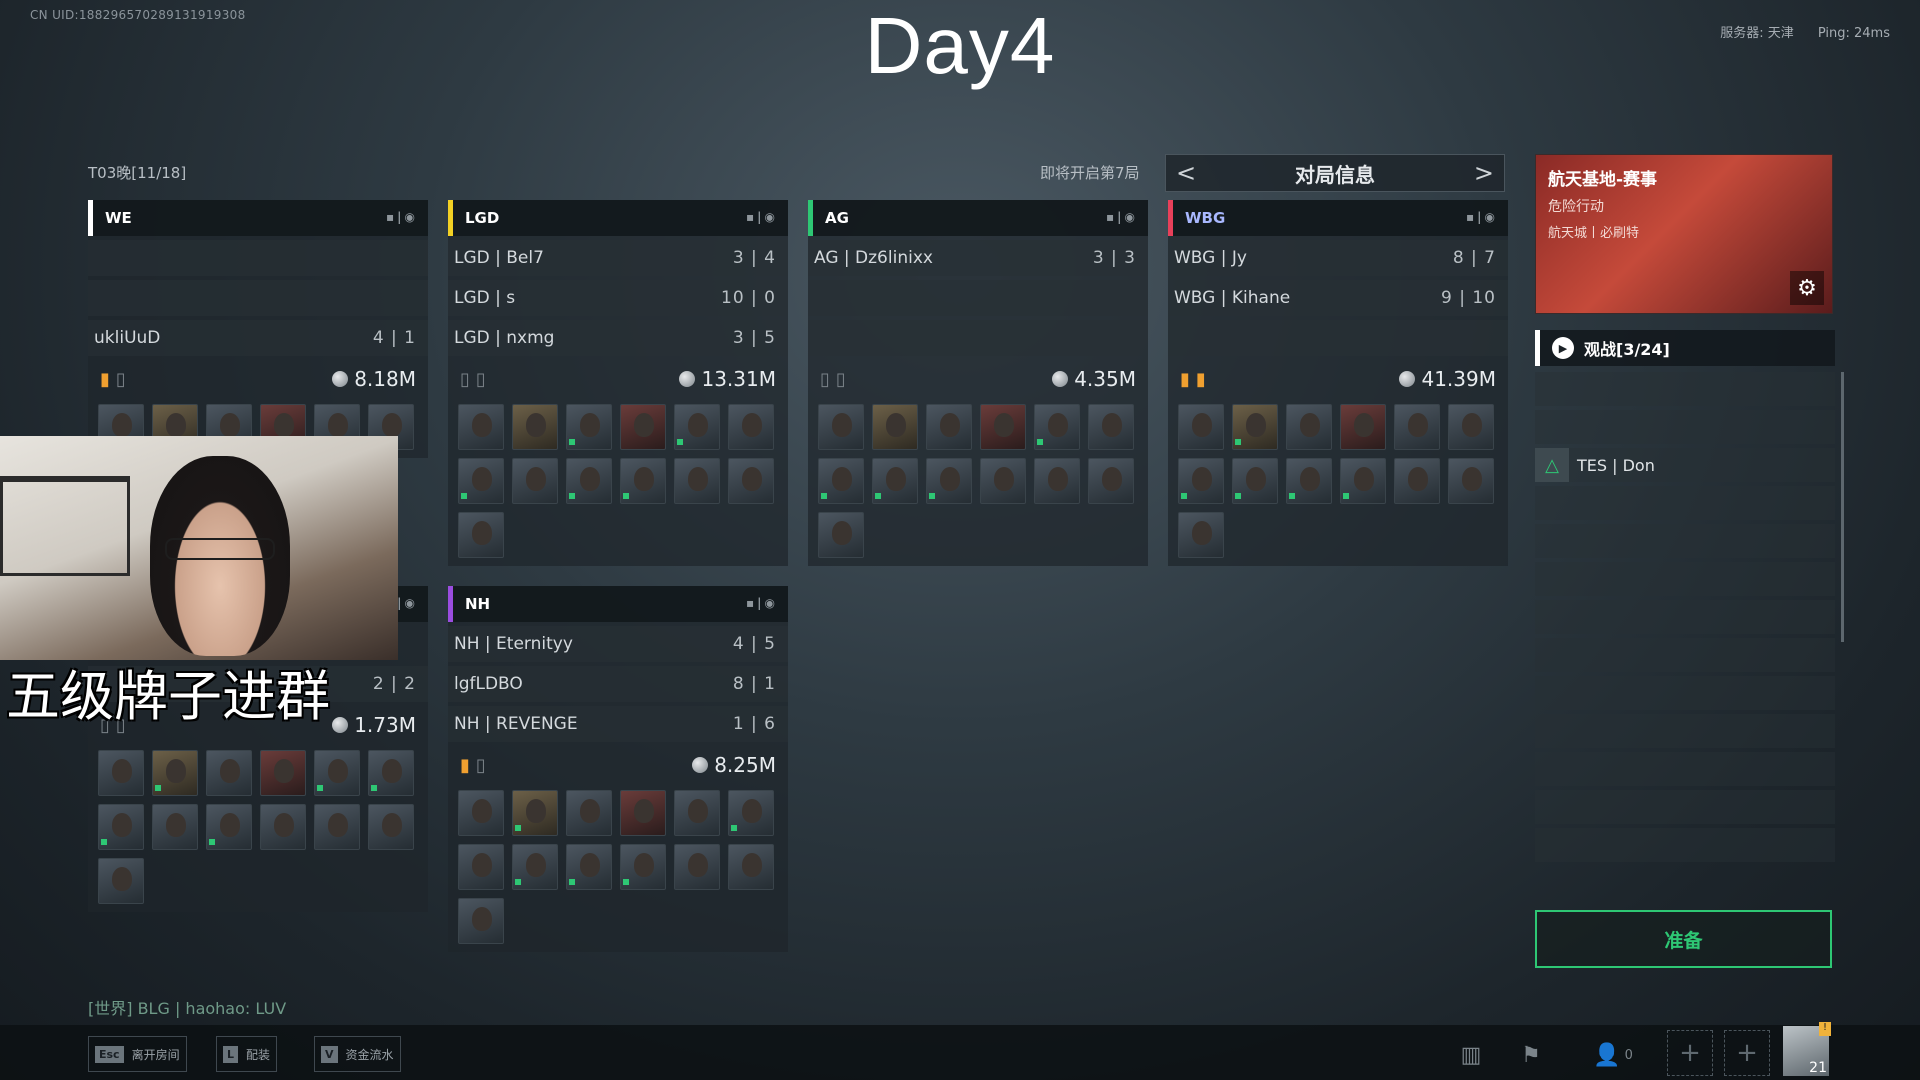 Image resolution: width=1920 pixels, height=1080 pixels. I want to click on player-row: WBG | Kihane 9 | 10, so click(1338, 298).